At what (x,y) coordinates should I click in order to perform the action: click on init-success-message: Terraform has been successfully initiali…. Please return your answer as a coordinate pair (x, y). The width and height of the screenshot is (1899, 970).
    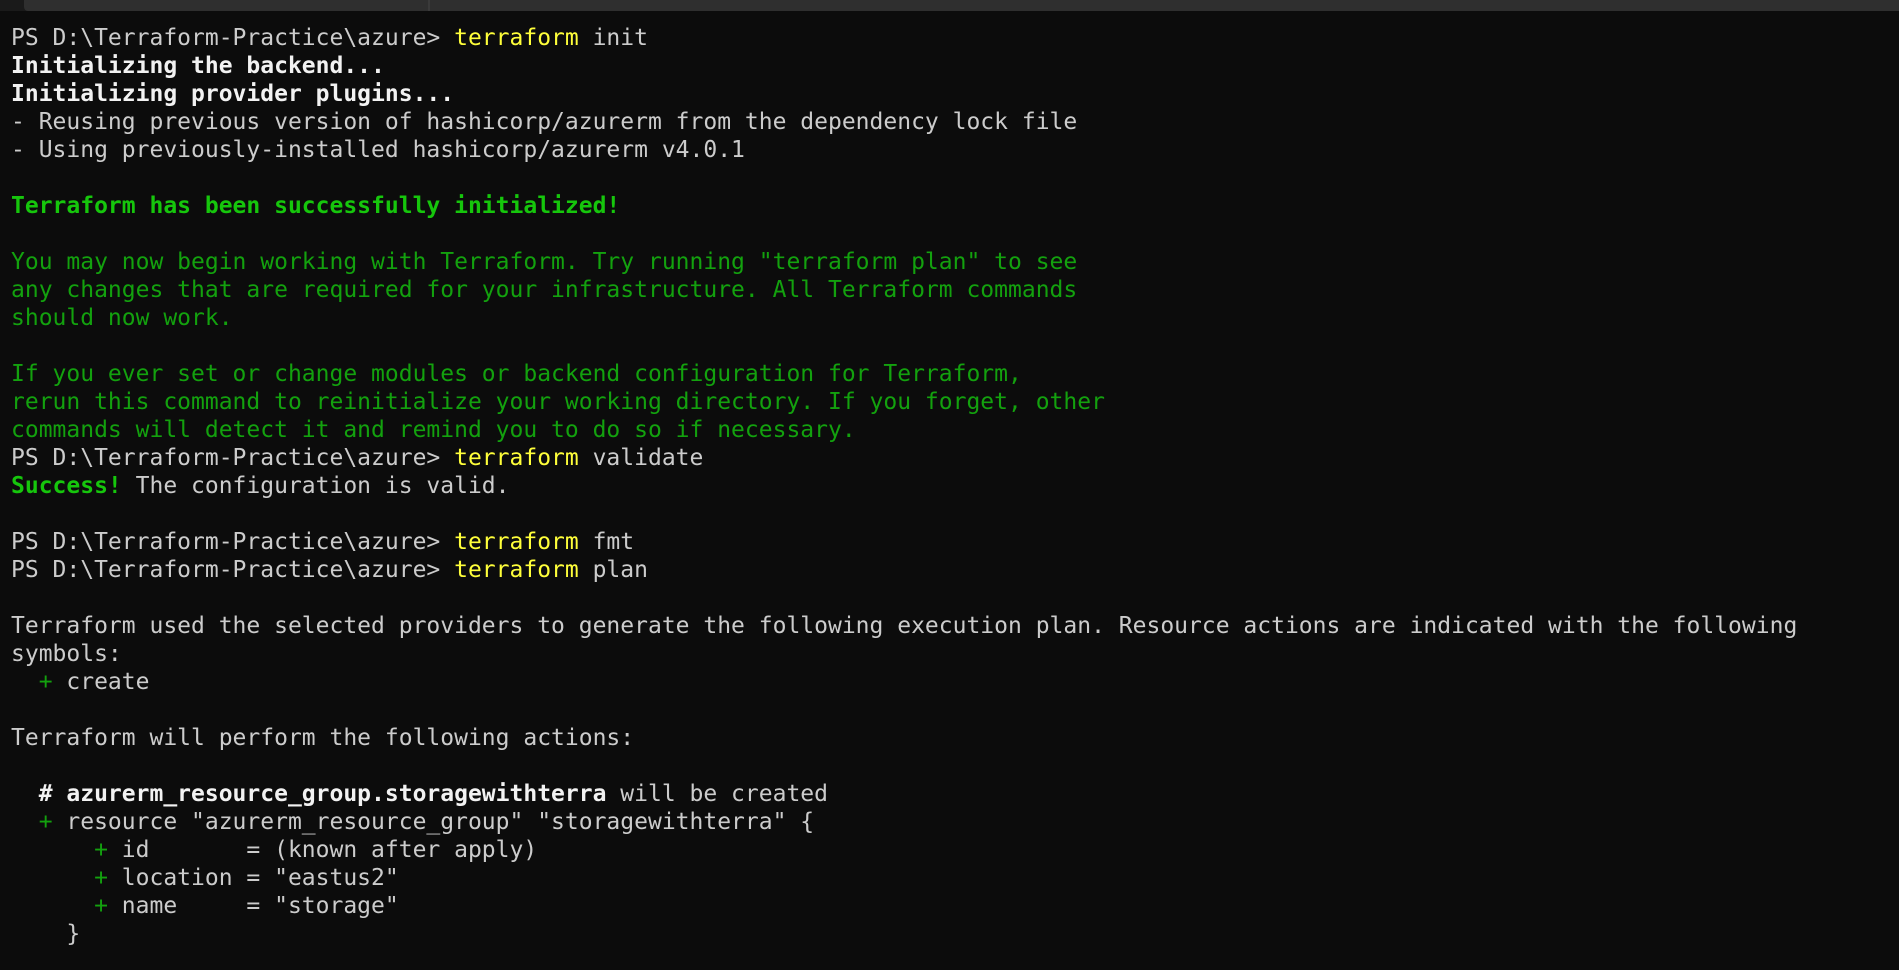
    Looking at the image, I should click on (316, 206).